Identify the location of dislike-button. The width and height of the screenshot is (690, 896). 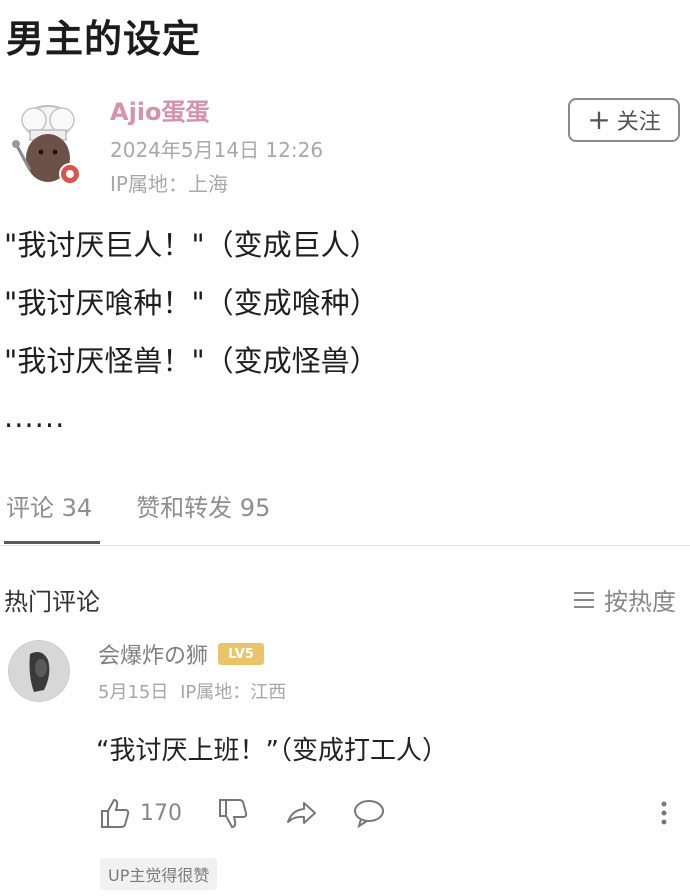
(233, 813).